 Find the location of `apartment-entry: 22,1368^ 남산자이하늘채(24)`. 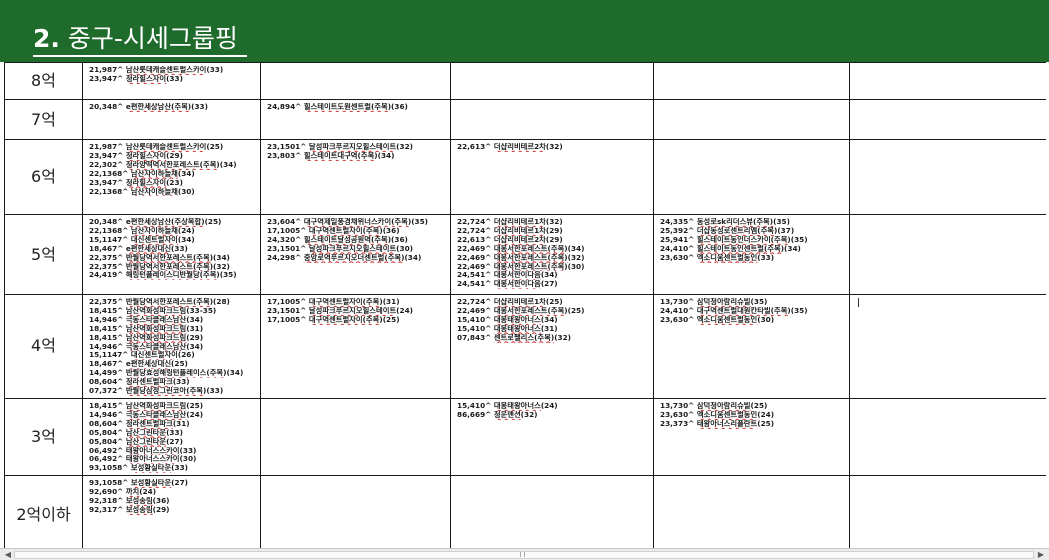

apartment-entry: 22,1368^ 남산자이하늘채(24) is located at coordinates (142, 230).